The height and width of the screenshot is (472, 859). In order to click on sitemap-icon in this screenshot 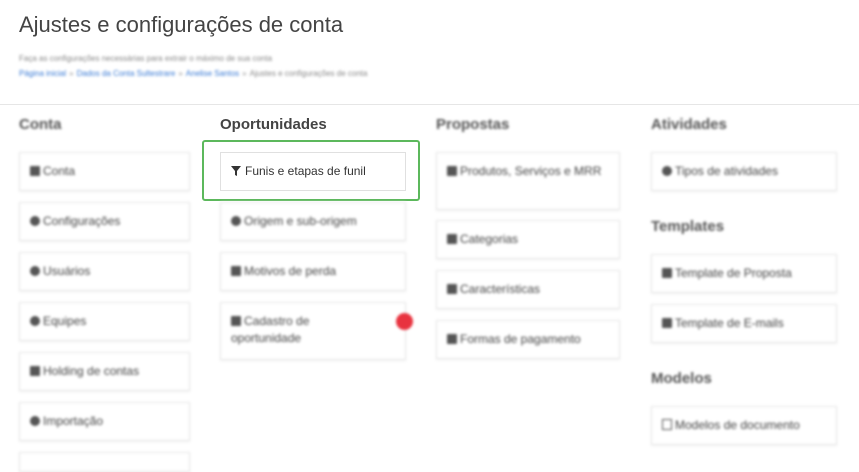, I will do `click(35, 371)`.